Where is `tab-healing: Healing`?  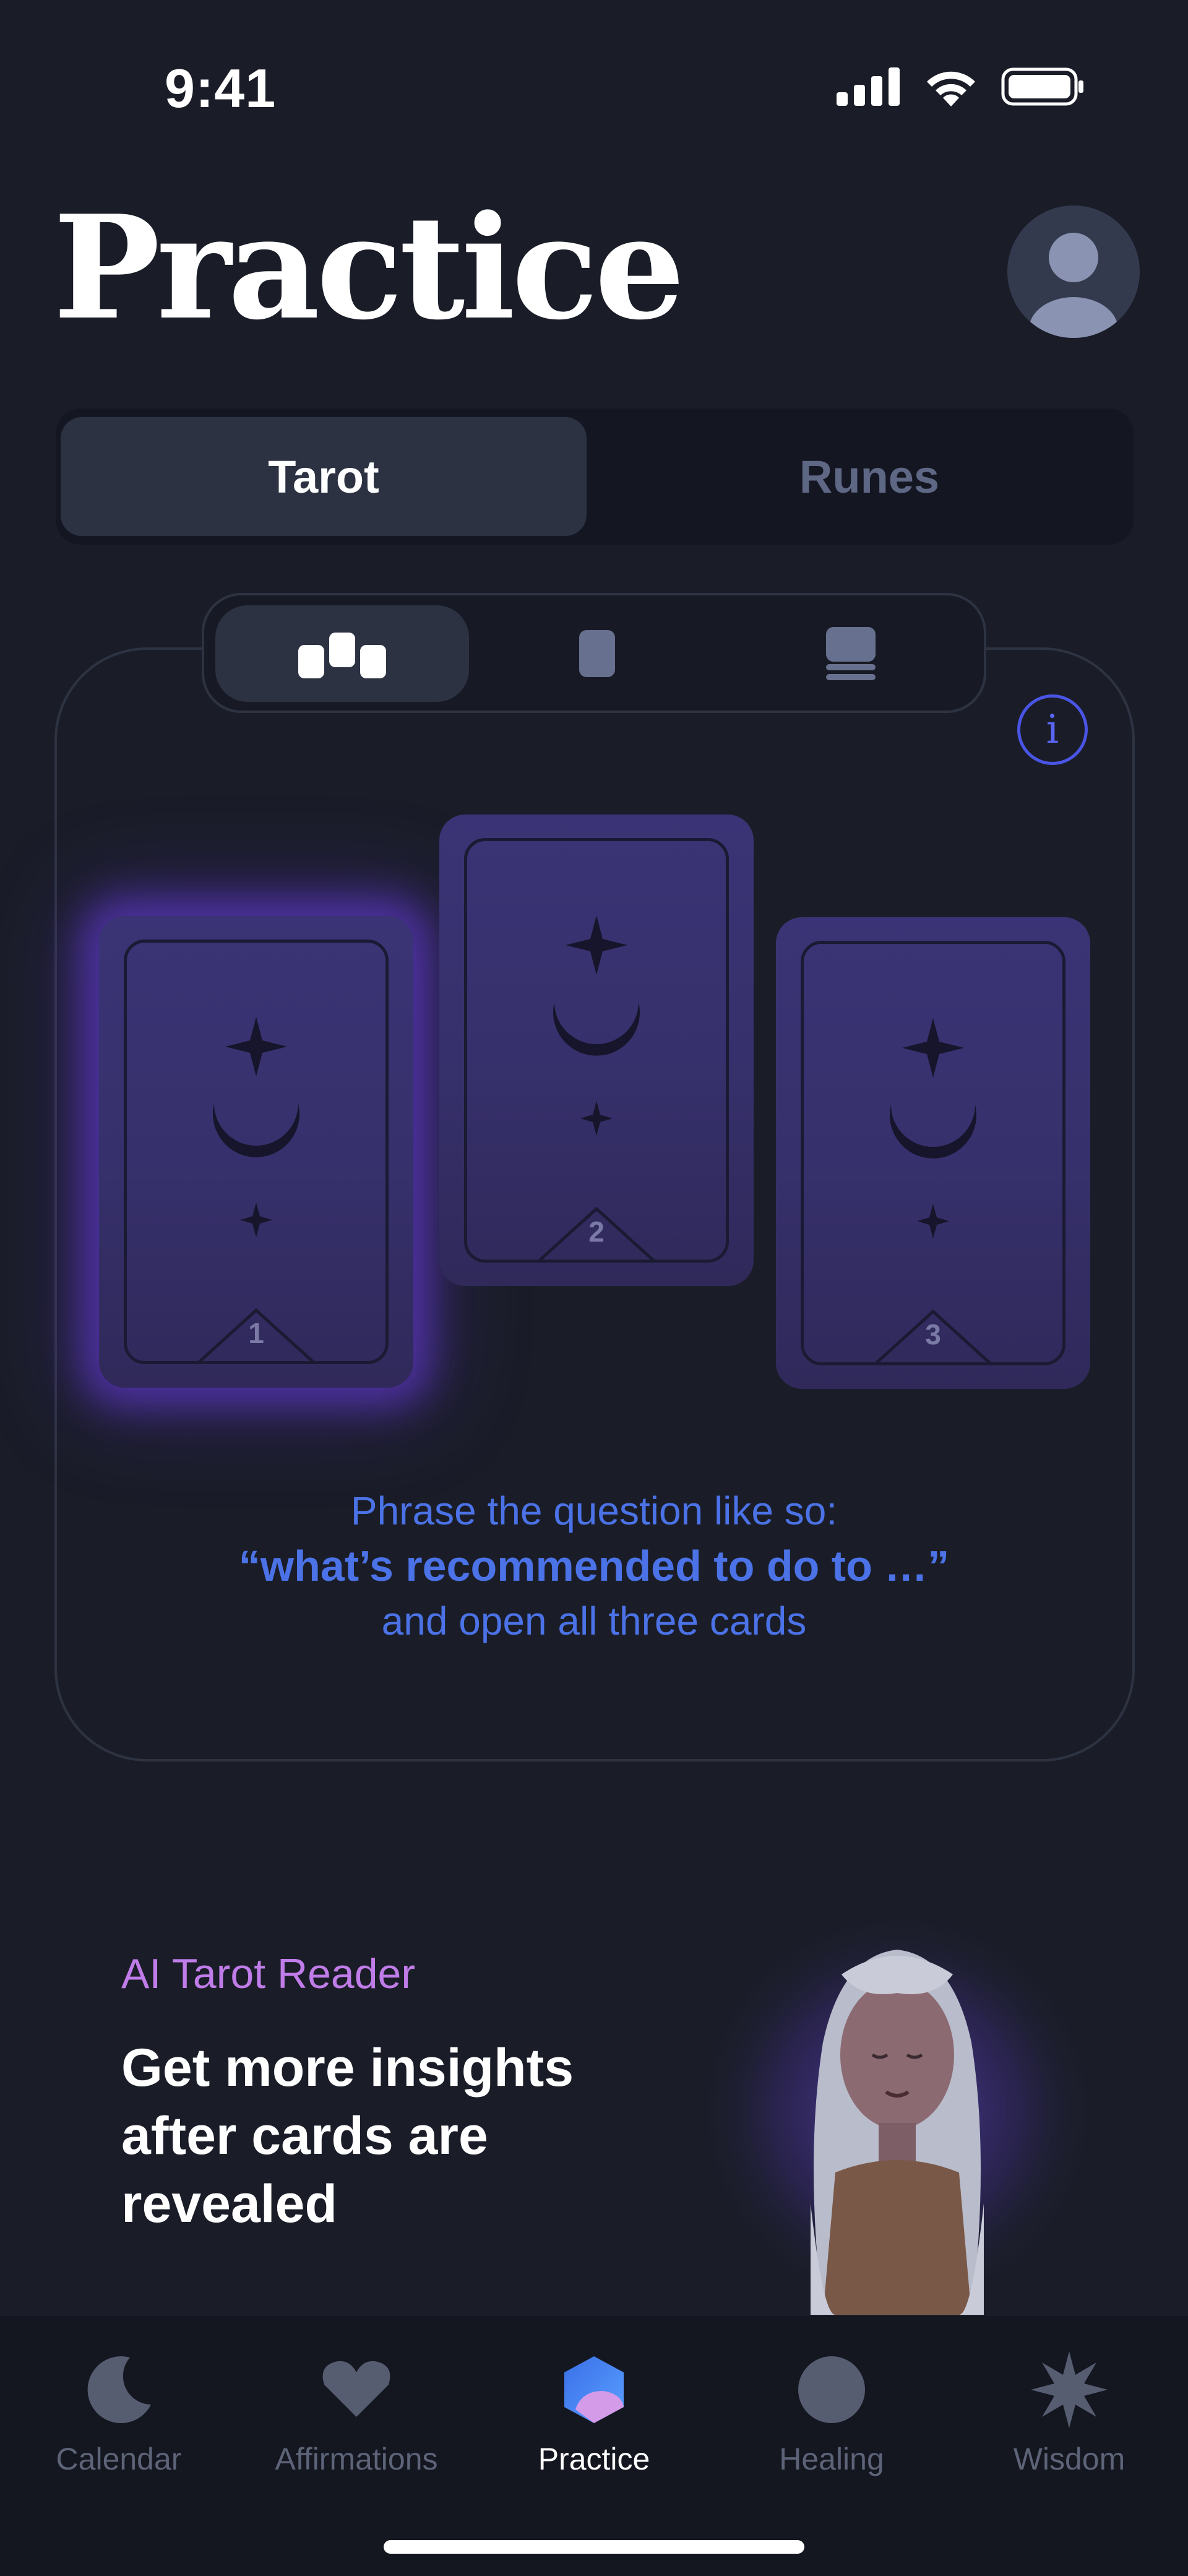 tab-healing: Healing is located at coordinates (831, 2413).